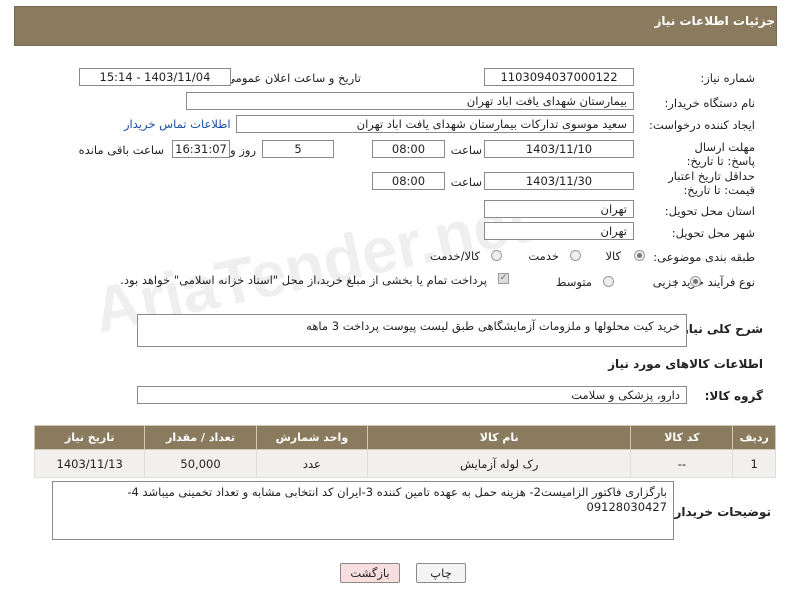  Describe the element at coordinates (720, 154) in the screenshot. I see `deadline-label: مهلت ارسال پاسخ: تا تاریخ:` at that location.